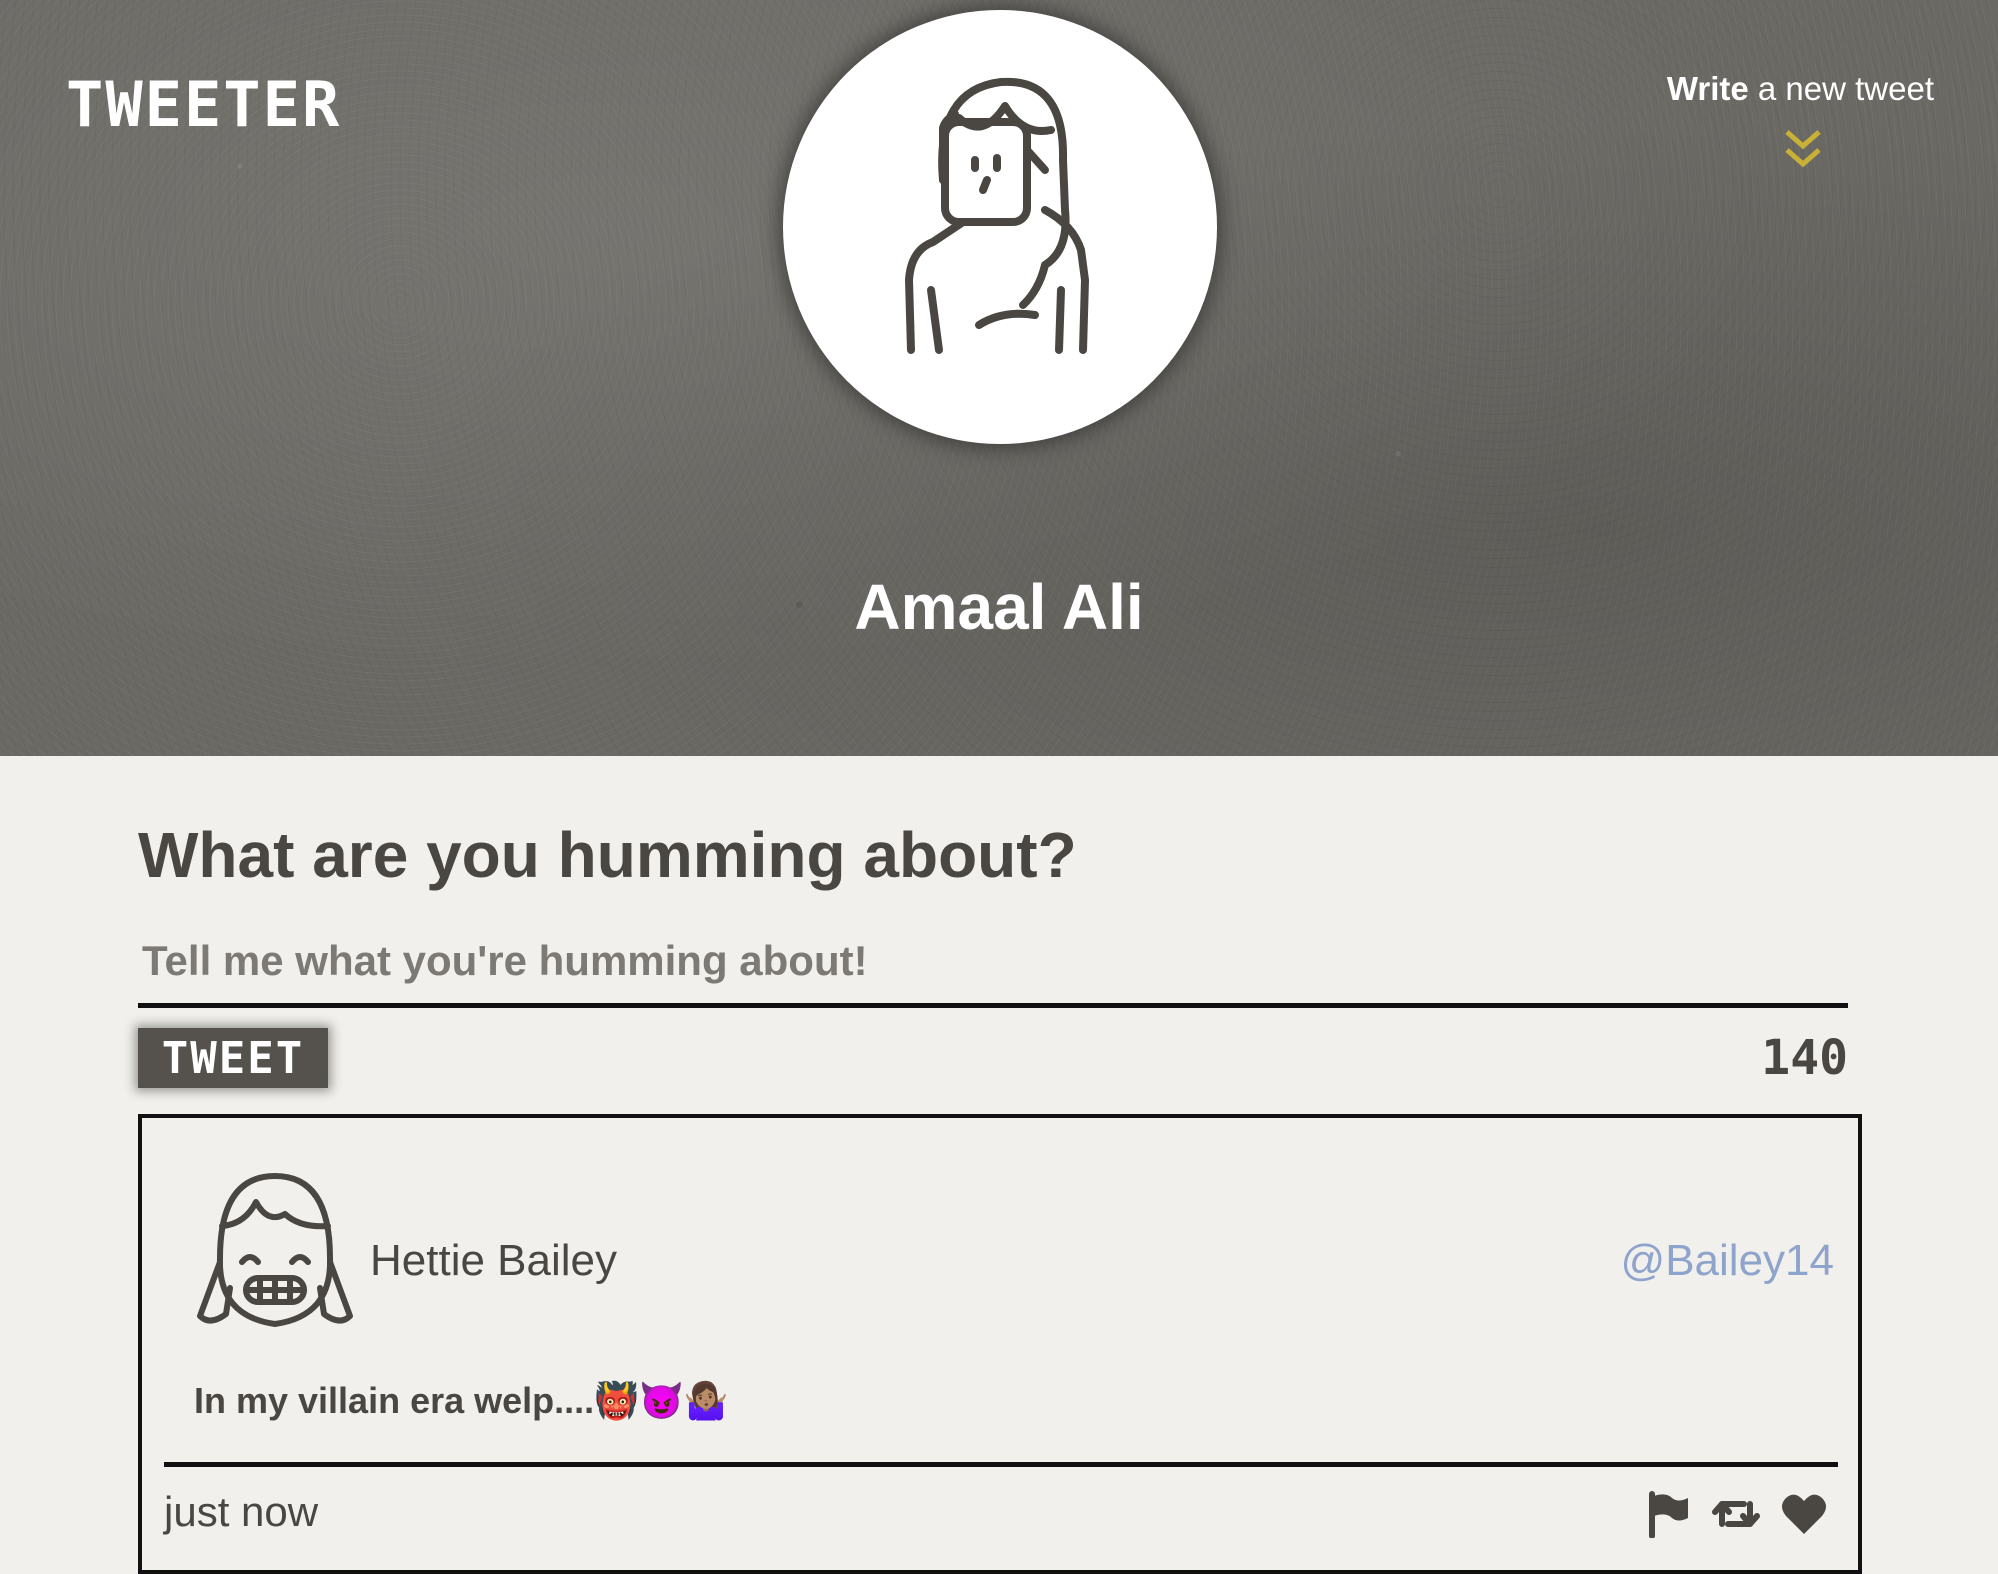  I want to click on tweet-text: In my villain era welp....👹😈🤷🏽‍♀️, so click(461, 1400).